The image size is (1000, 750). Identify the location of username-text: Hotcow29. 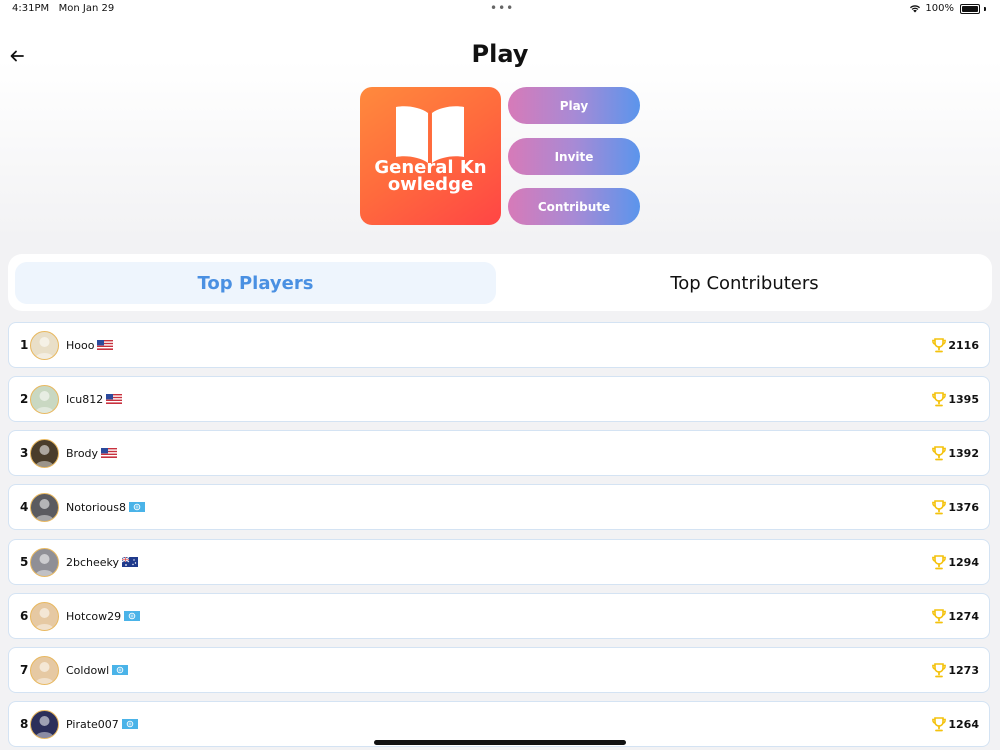
(94, 616).